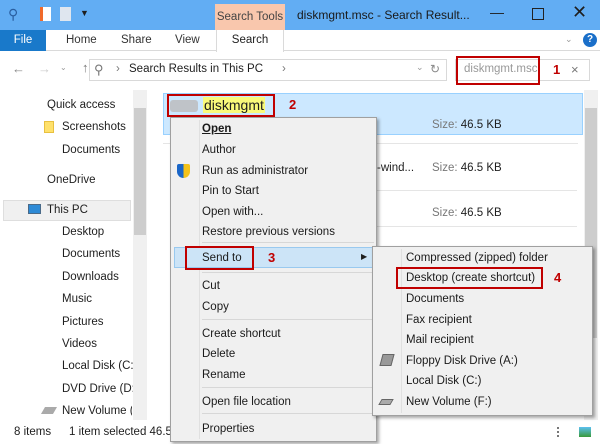  Describe the element at coordinates (218, 354) in the screenshot. I see `menu-delete: Delete` at that location.